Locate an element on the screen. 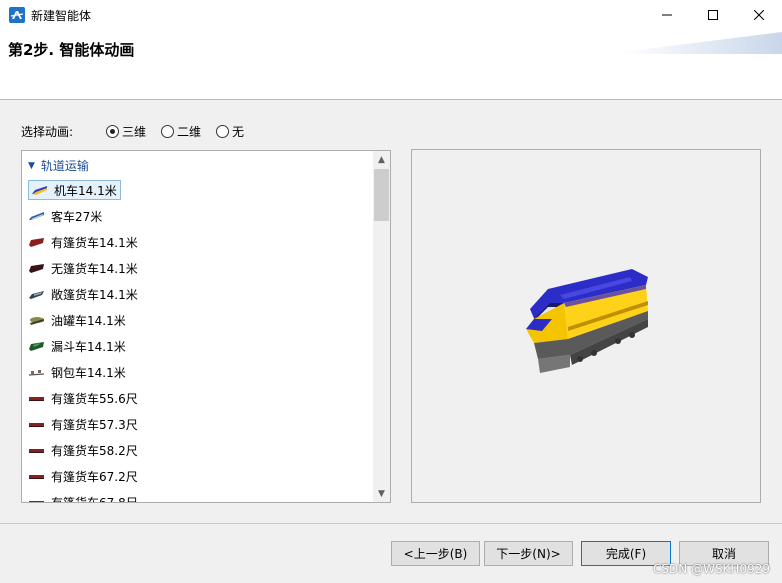 Image resolution: width=782 pixels, height=583 pixels. close-button is located at coordinates (759, 15).